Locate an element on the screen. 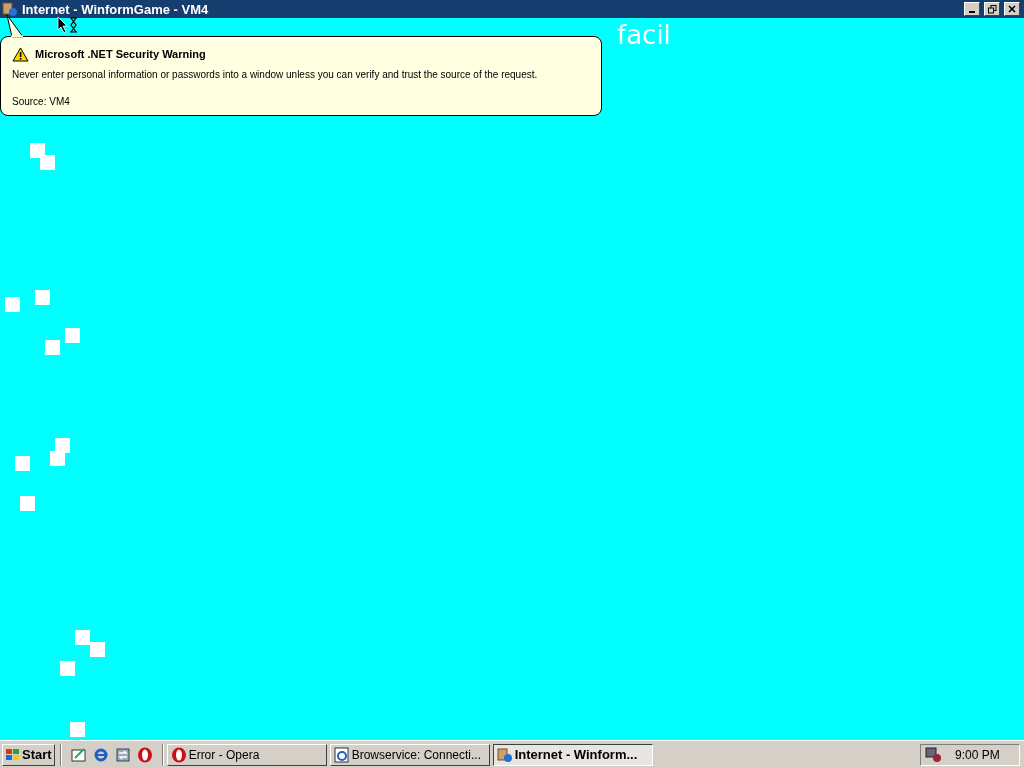 This screenshot has width=1024, height=768. balloon-title: Microsoft .NET Security Warning is located at coordinates (120, 54).